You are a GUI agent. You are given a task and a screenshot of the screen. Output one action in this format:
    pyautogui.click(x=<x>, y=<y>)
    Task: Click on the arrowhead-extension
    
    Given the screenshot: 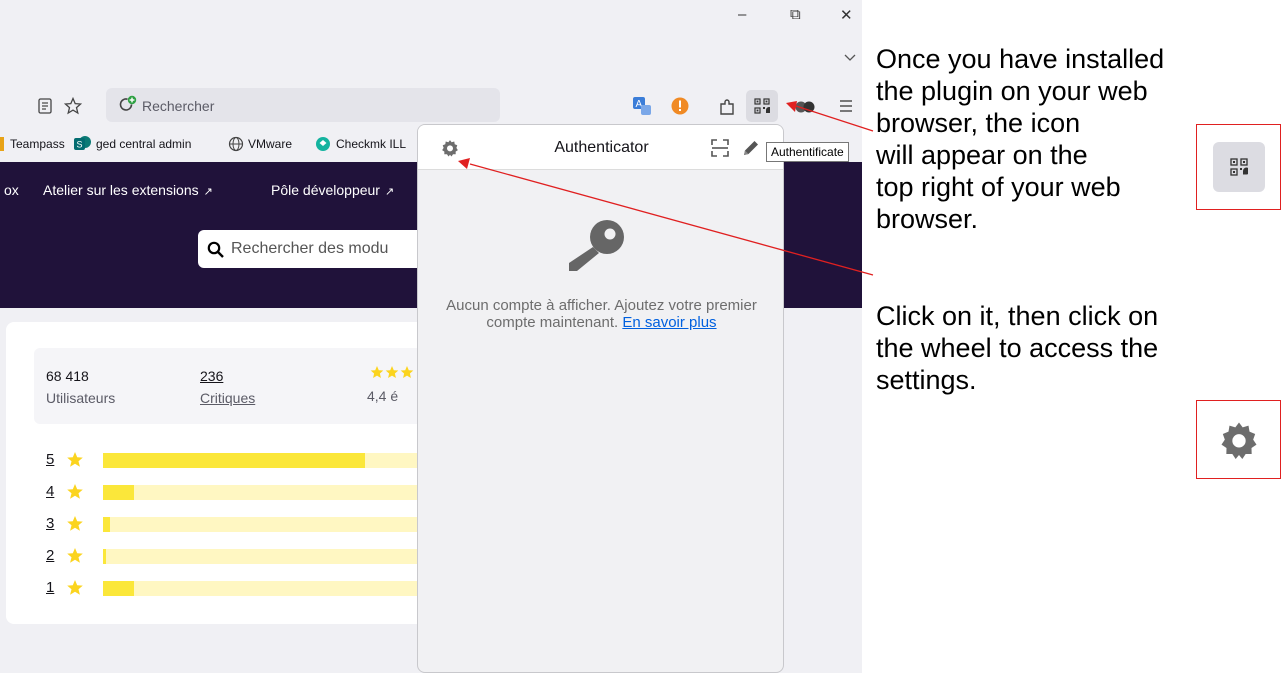 What is the action you would take?
    pyautogui.click(x=791, y=106)
    